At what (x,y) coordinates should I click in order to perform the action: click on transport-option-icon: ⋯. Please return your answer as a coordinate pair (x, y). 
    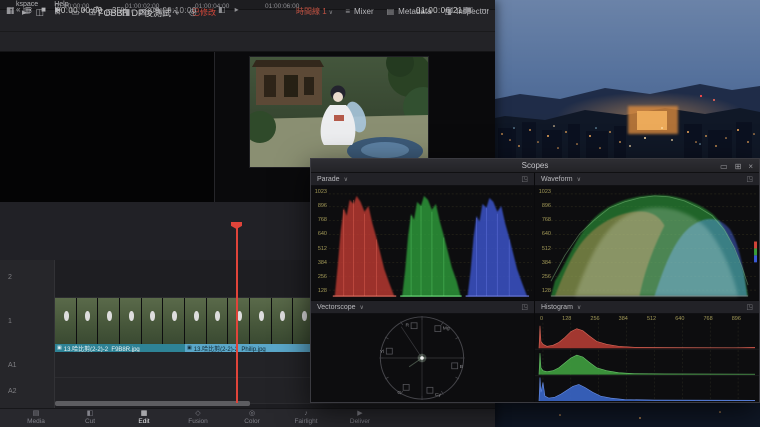
    Looking at the image, I should click on (483, 9).